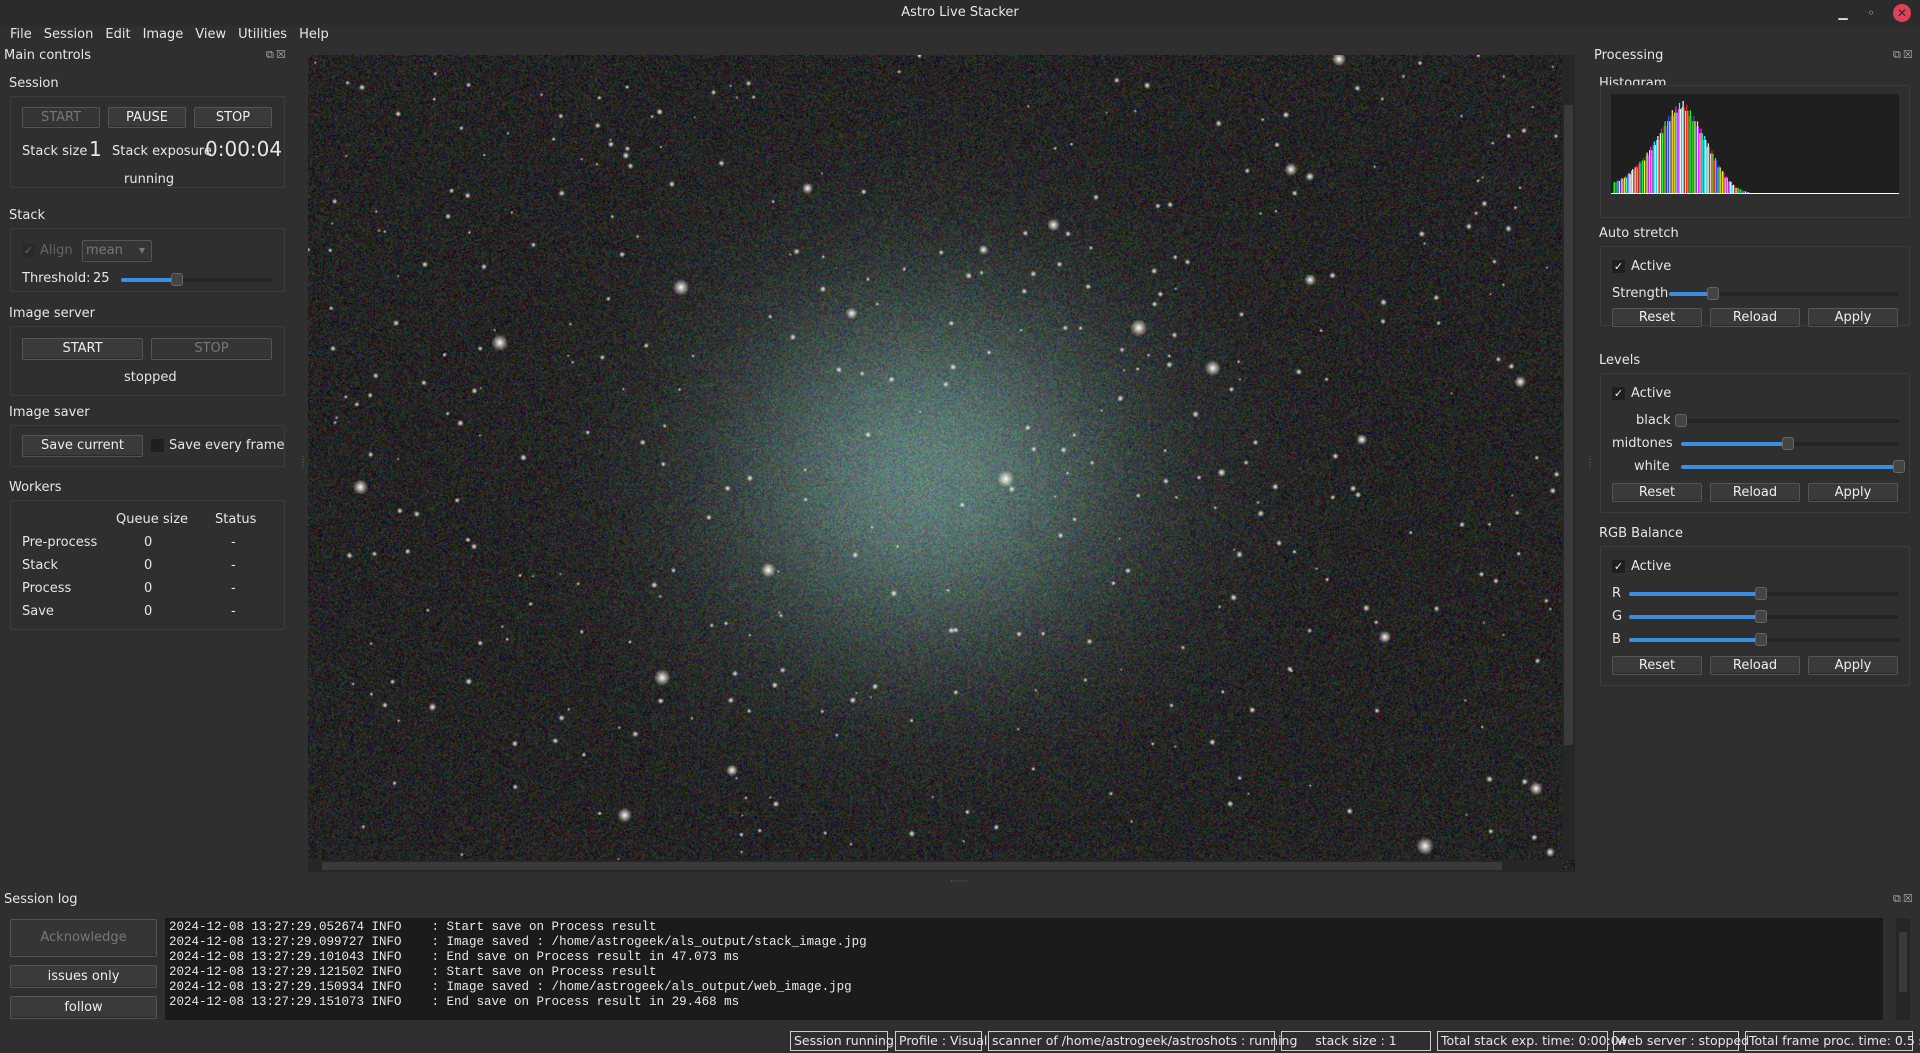 The width and height of the screenshot is (1920, 1053). I want to click on menu-view: View, so click(210, 35).